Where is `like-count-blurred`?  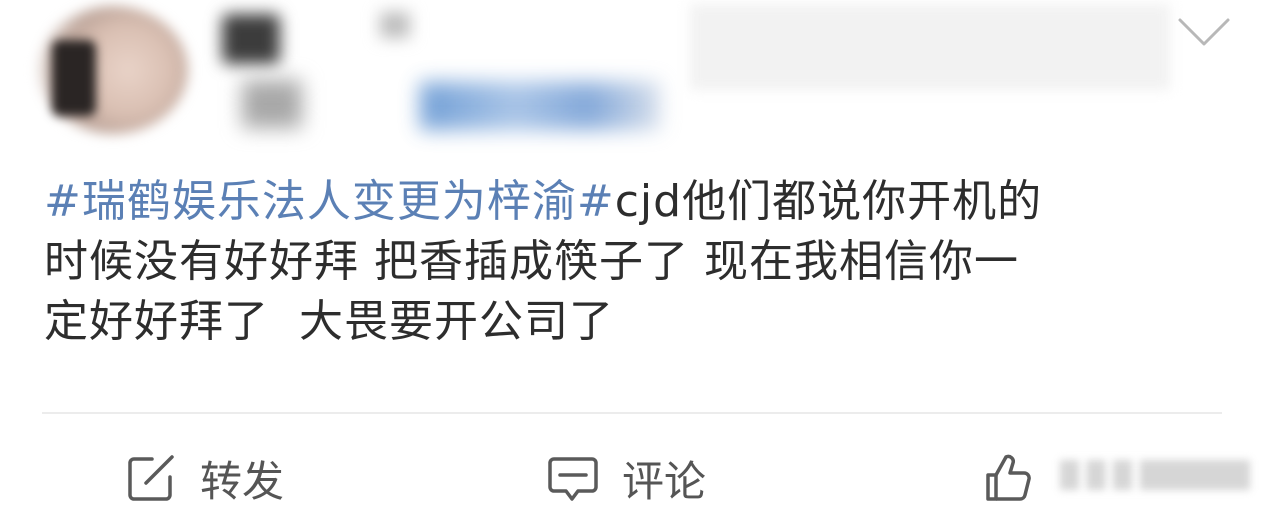
like-count-blurred is located at coordinates (1155, 475).